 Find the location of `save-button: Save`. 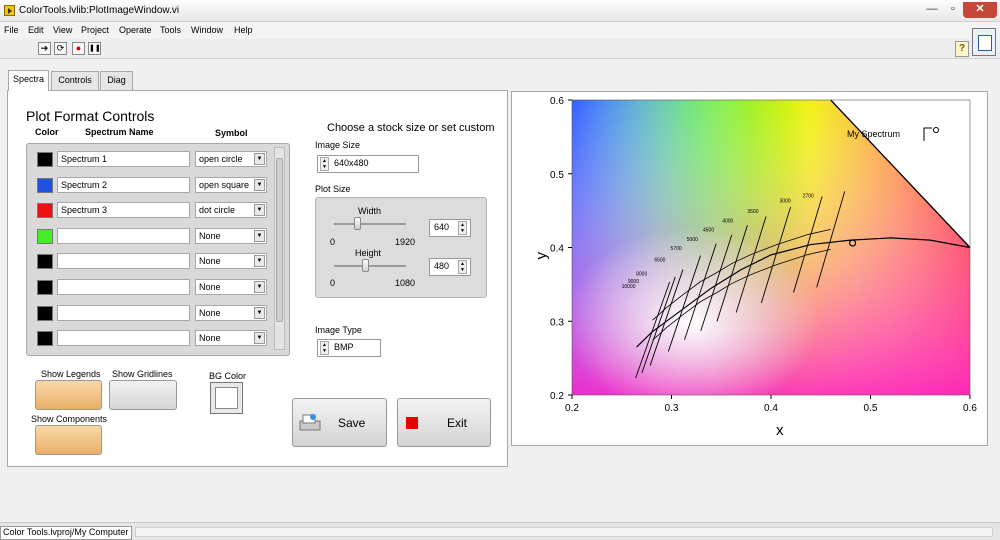

save-button: Save is located at coordinates (339, 422).